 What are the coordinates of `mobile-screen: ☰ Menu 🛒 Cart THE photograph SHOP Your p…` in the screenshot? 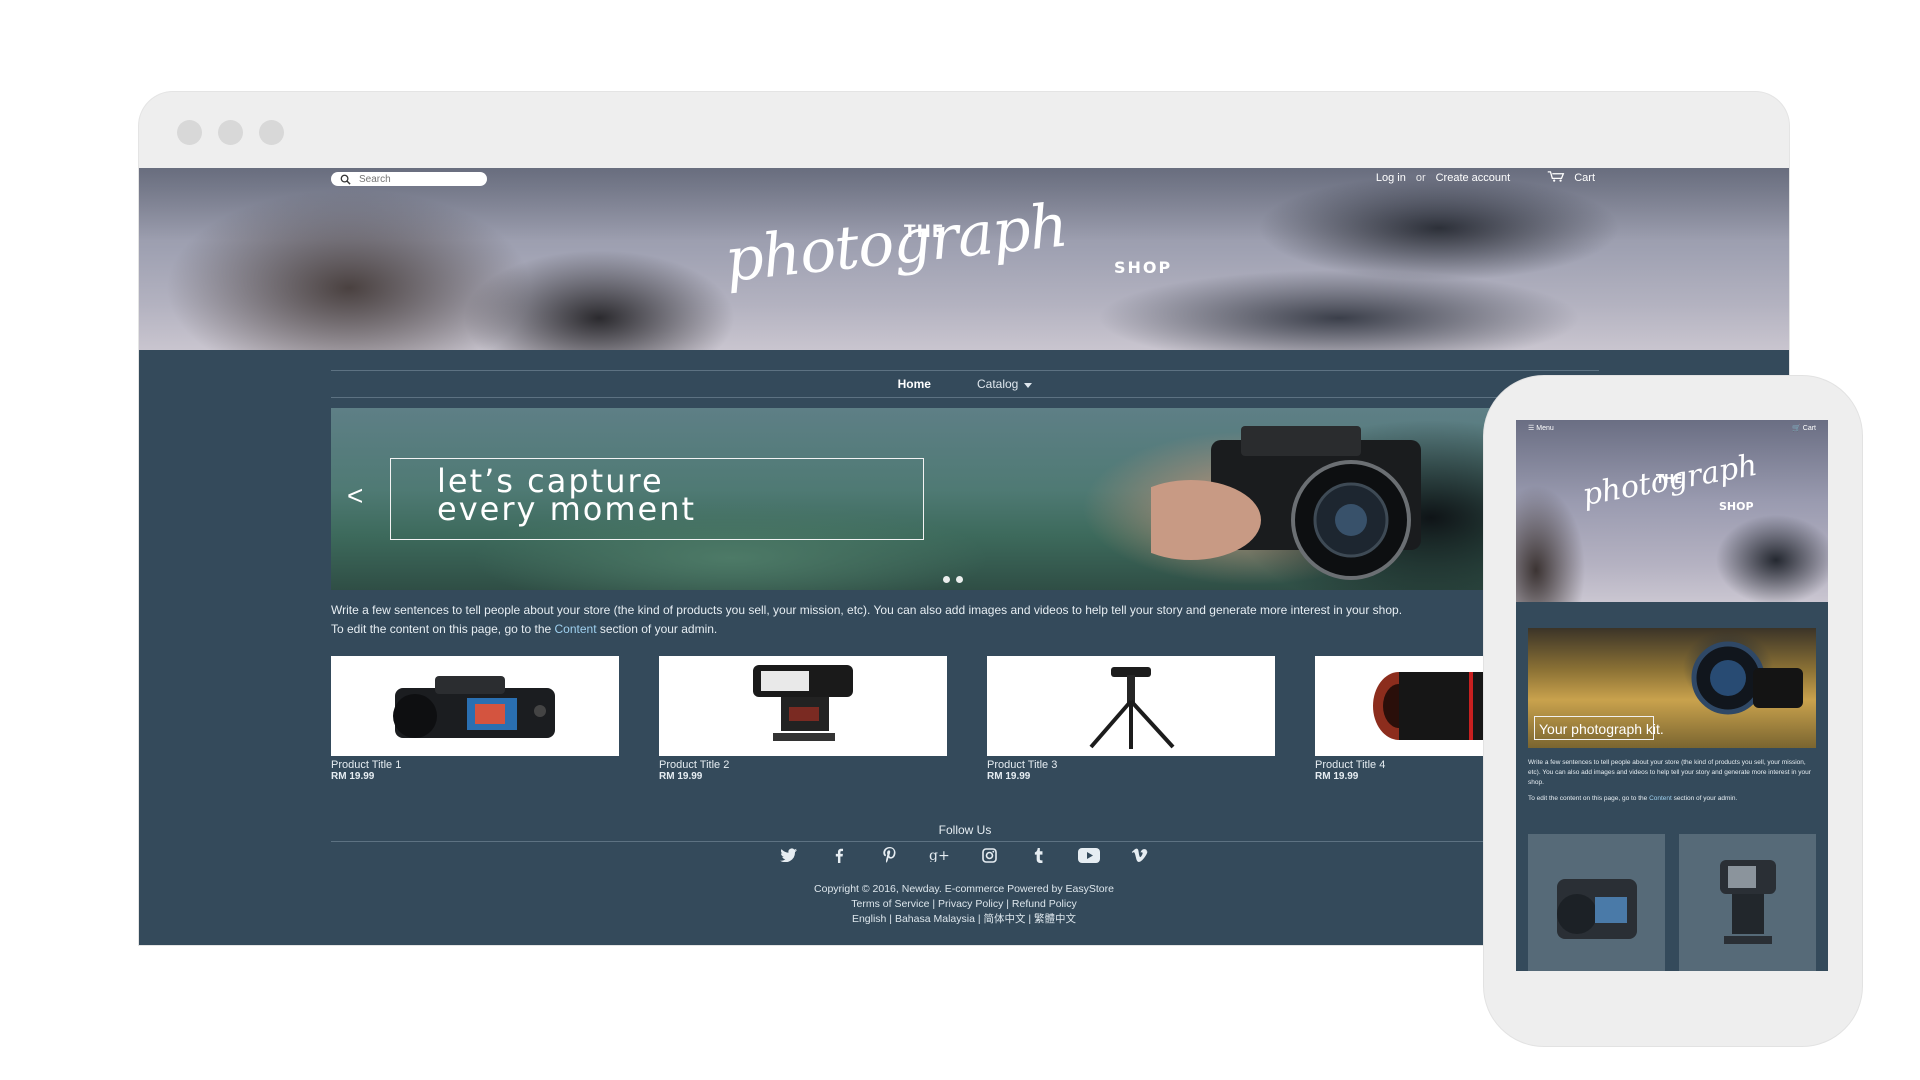 It's located at (1672, 695).